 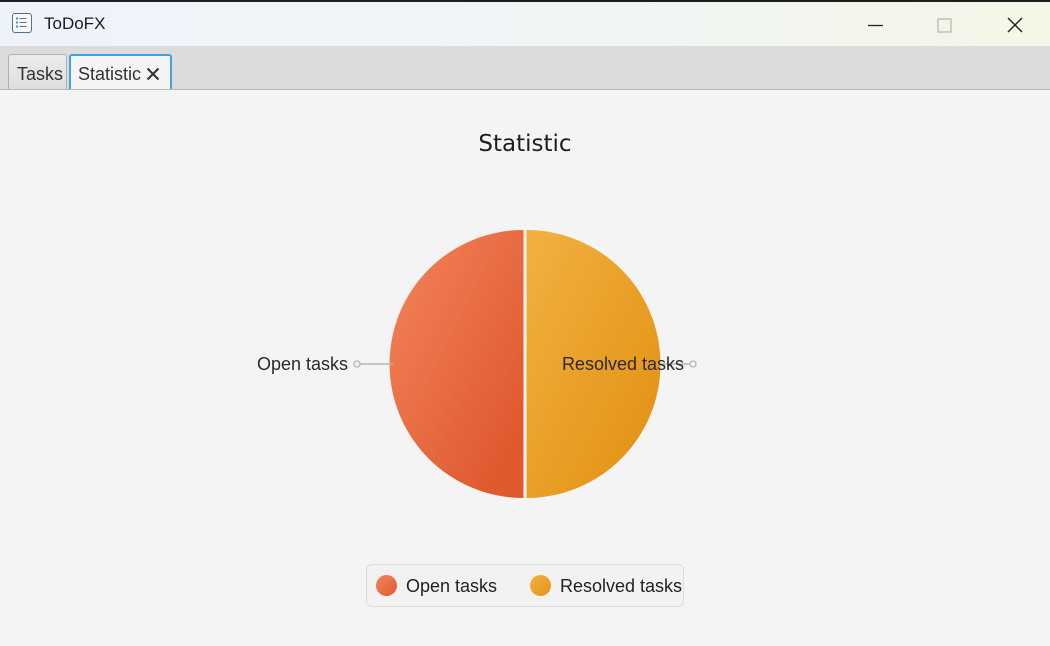 I want to click on pie-slice-open-tasks, so click(x=456, y=364).